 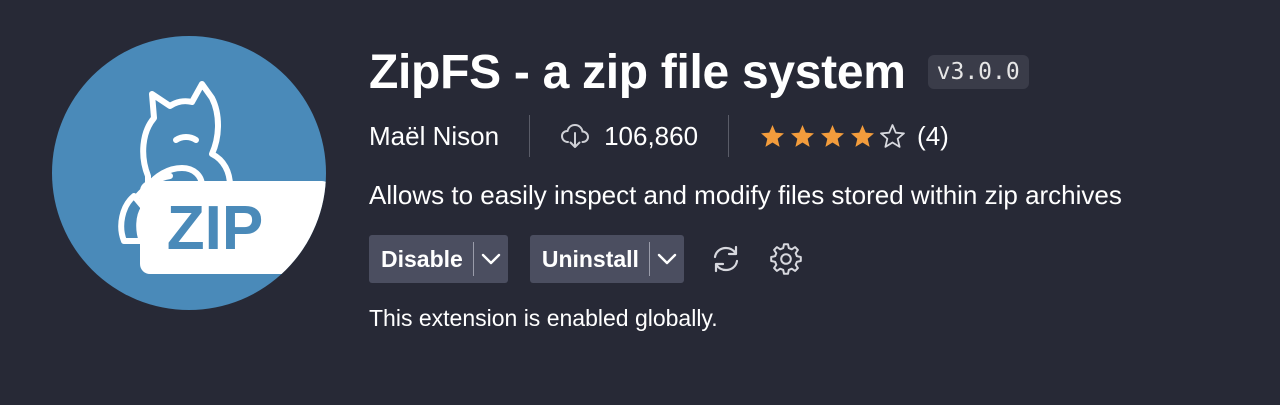 What do you see at coordinates (189, 173) in the screenshot?
I see `extension-logo: ZIP` at bounding box center [189, 173].